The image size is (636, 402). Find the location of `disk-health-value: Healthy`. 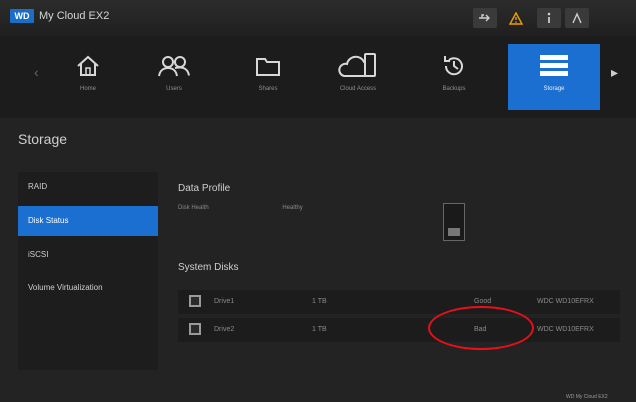

disk-health-value: Healthy is located at coordinates (292, 208).